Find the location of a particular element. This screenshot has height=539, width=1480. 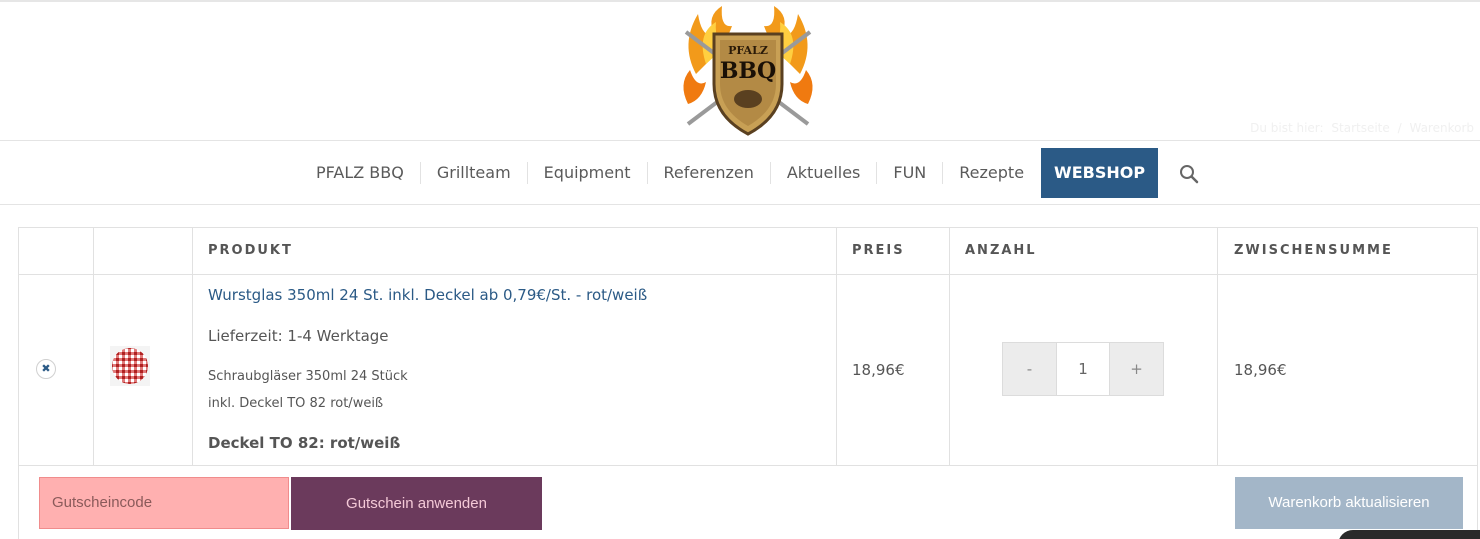

breadcrumb: Du bist hier: Startseite / Warenkorb is located at coordinates (1360, 128).